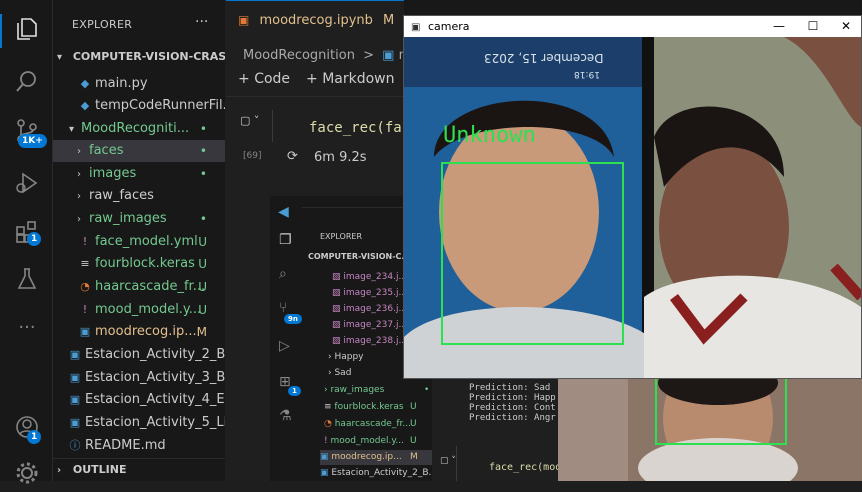 The height and width of the screenshot is (492, 862). I want to click on outline-section: › OUTLINE, so click(139, 469).